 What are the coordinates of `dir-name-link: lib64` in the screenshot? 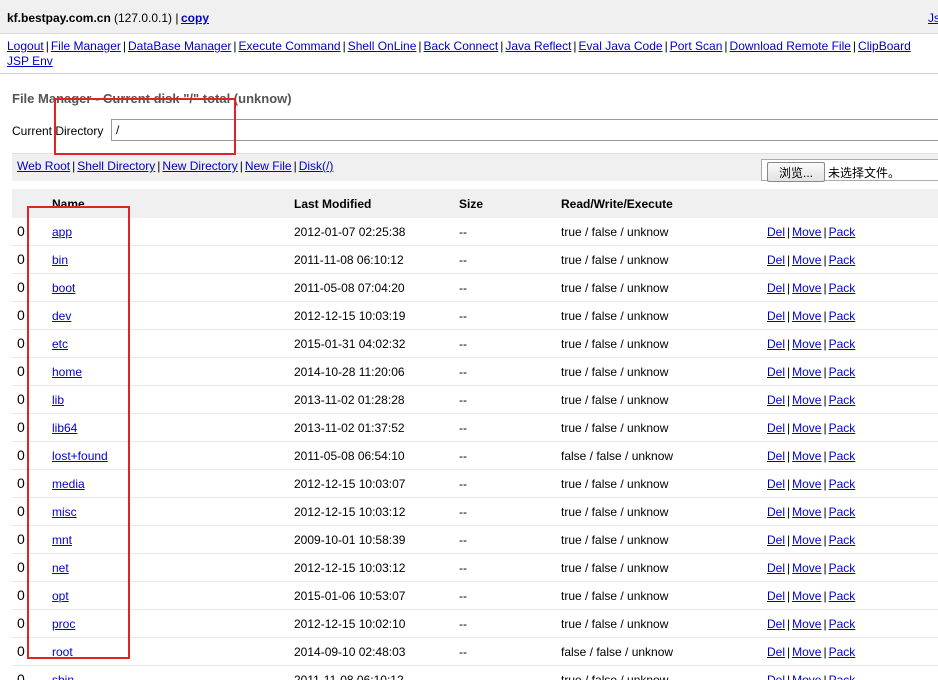 It's located at (64, 428).